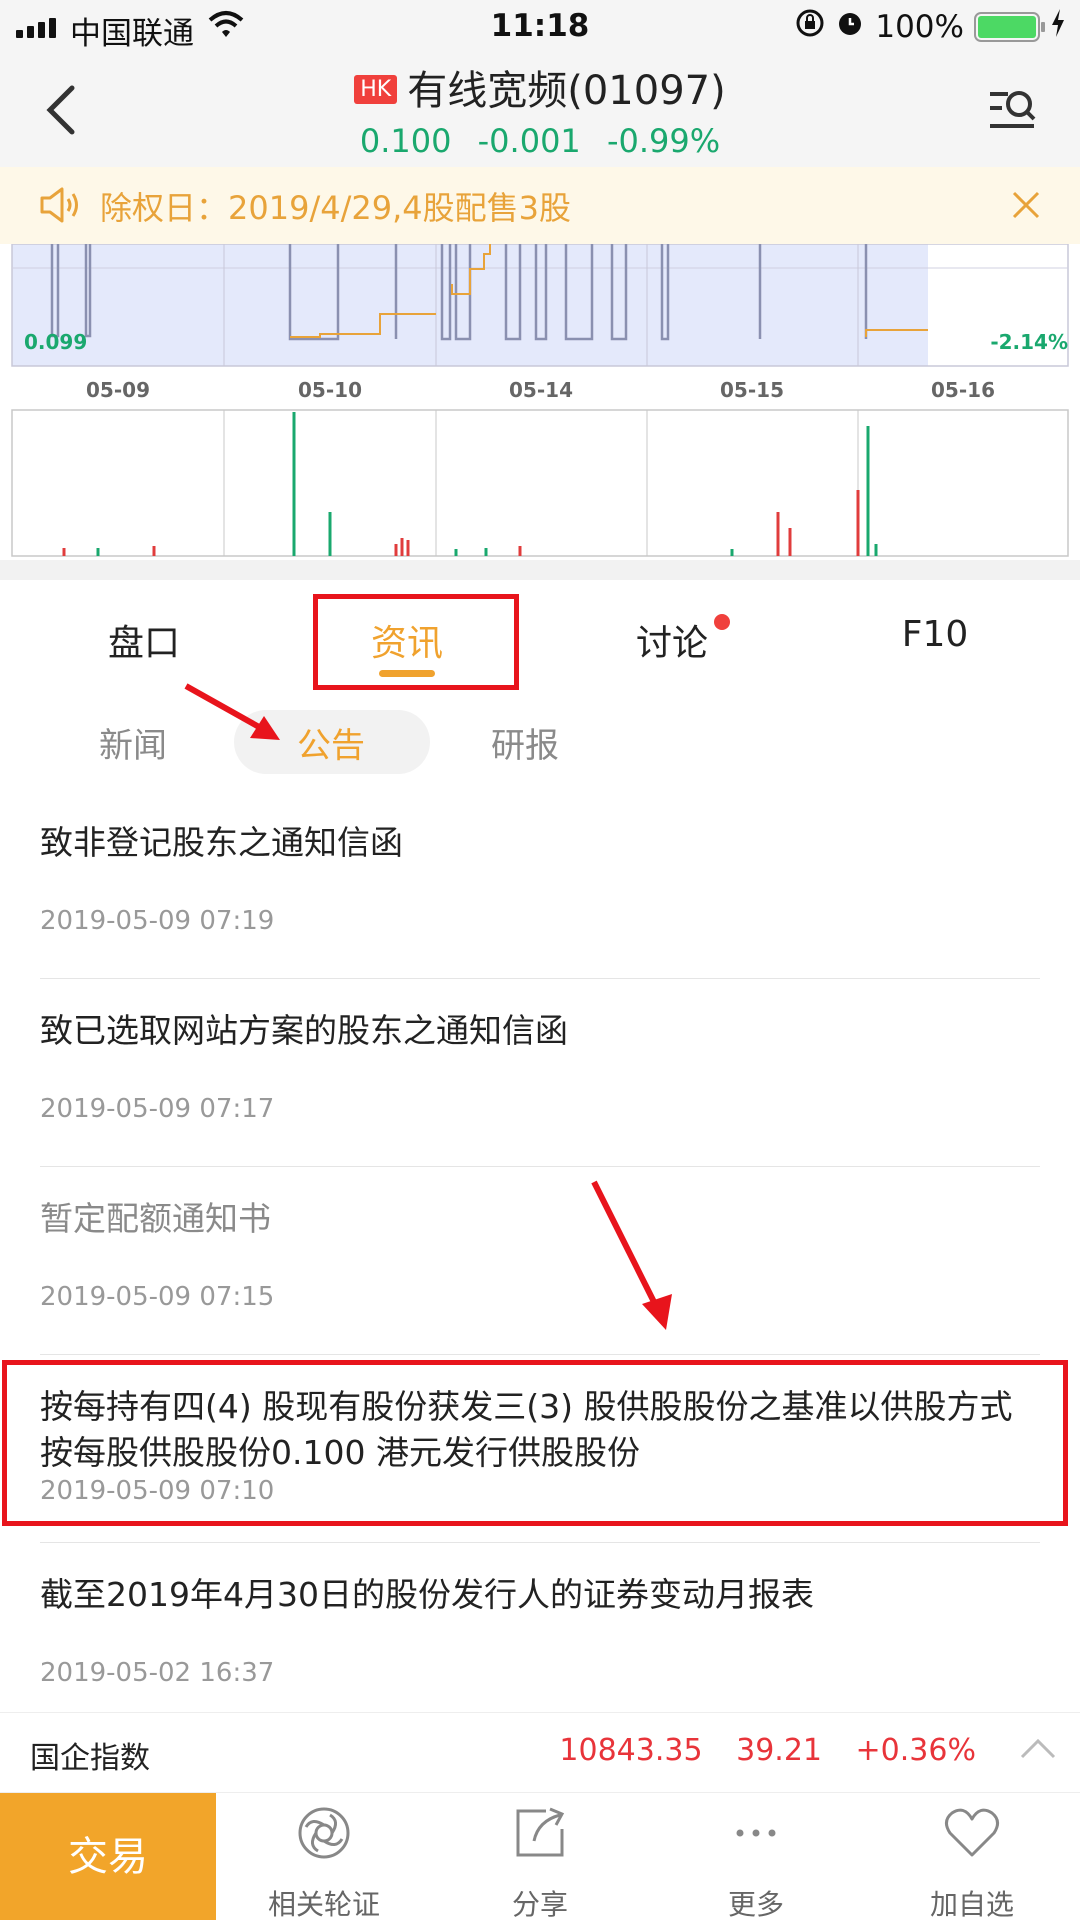  Describe the element at coordinates (915, 1750) in the screenshot. I see `index-change-pct: +0.36%` at that location.